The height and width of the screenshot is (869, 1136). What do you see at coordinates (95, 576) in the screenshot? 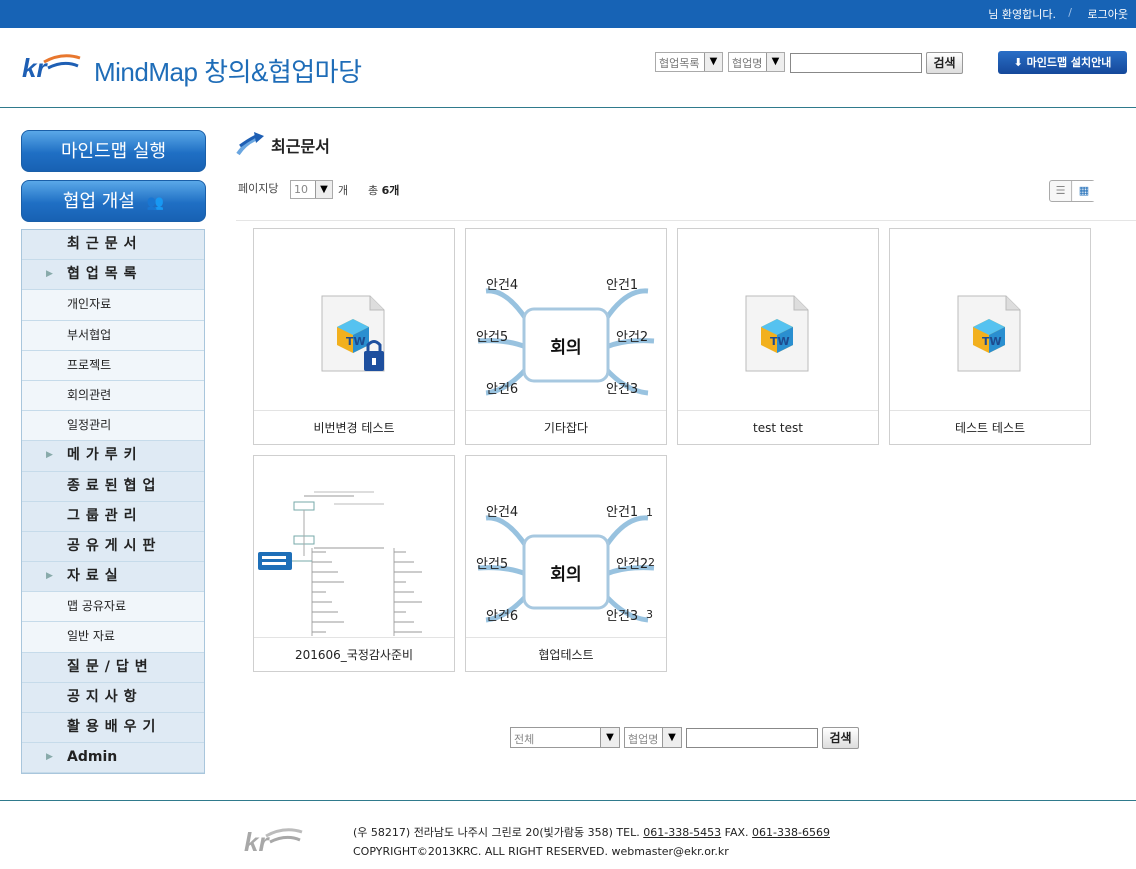
I see `sidebar-item-label: 자료실` at bounding box center [95, 576].